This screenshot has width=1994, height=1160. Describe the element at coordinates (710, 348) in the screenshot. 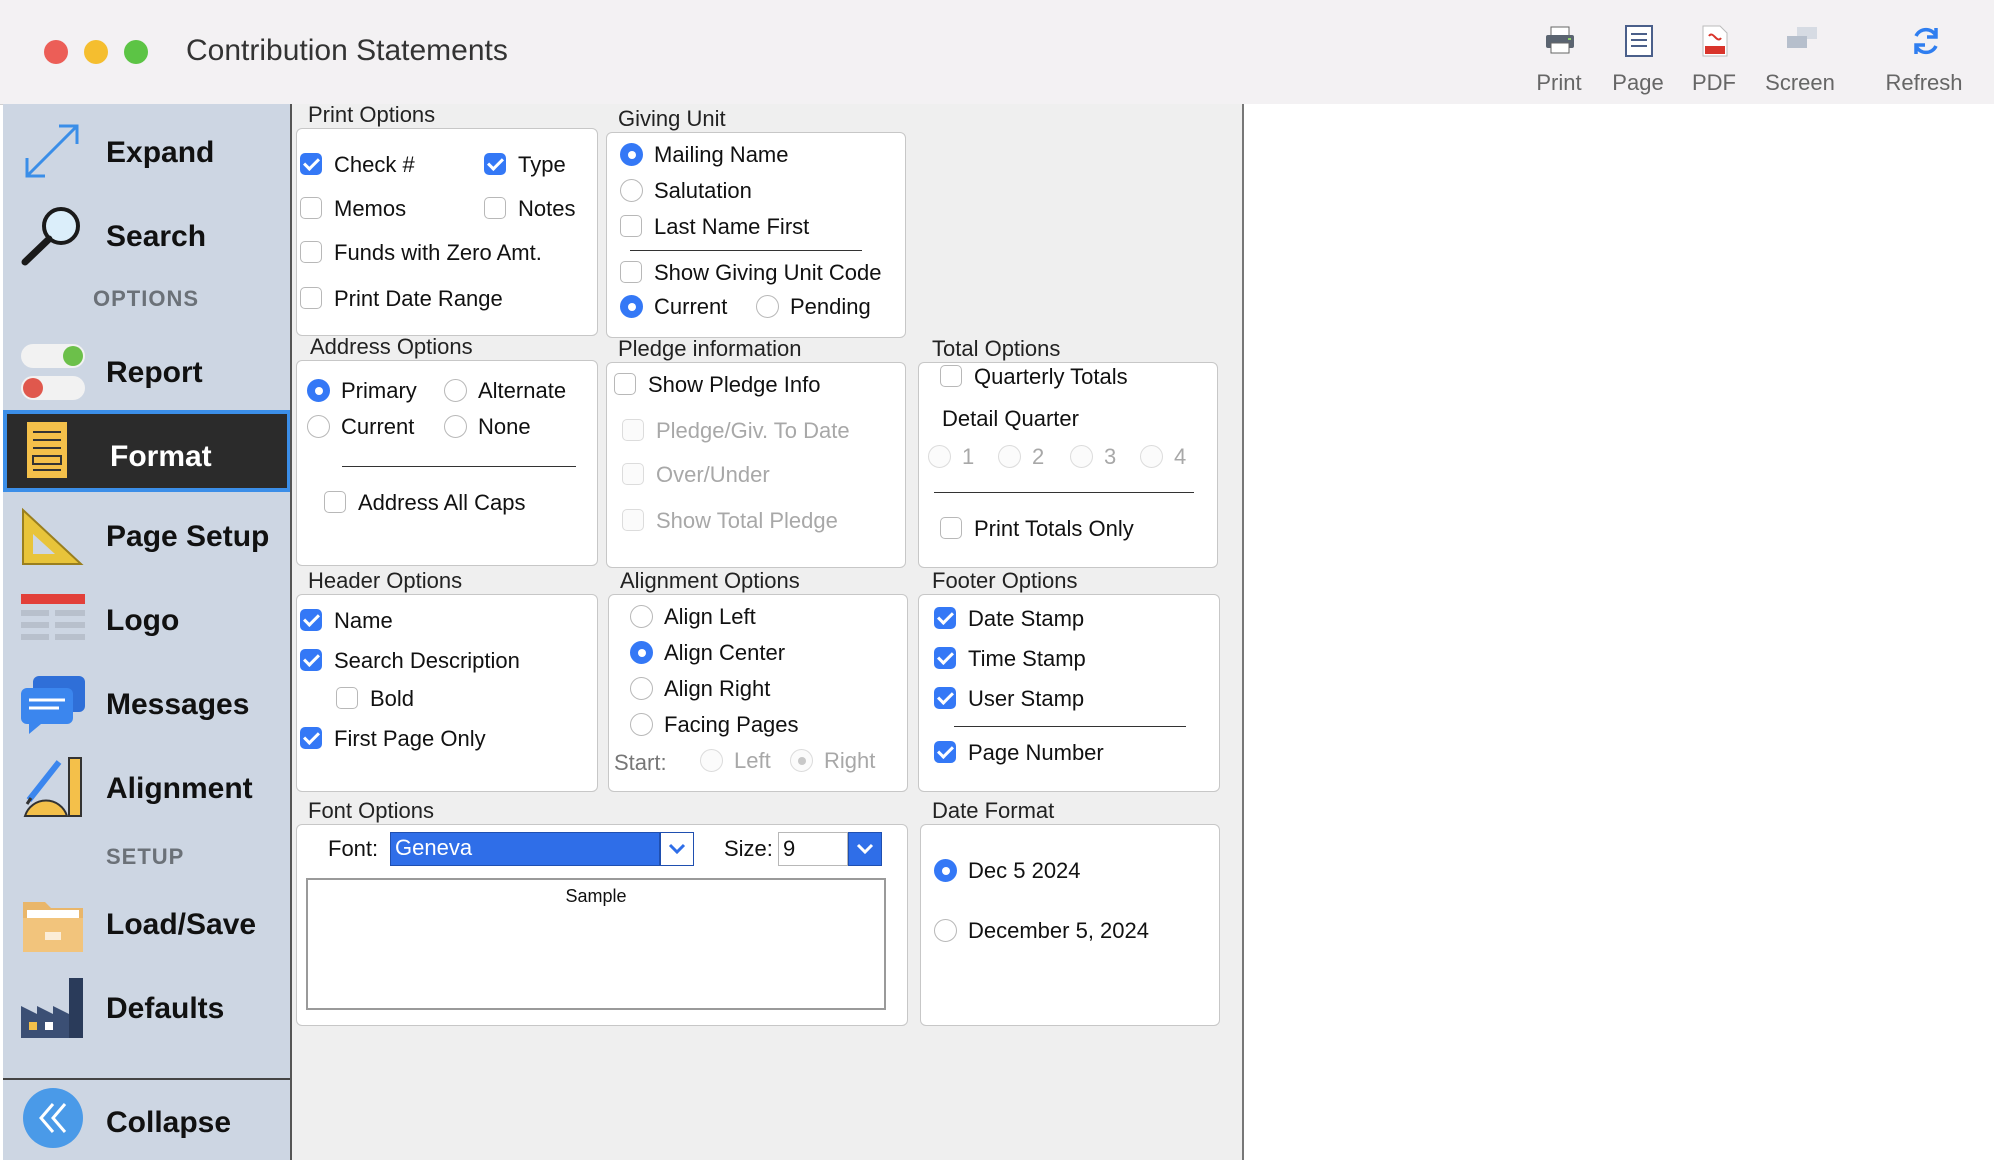

I see `pledge-info-title: Pledge information` at that location.